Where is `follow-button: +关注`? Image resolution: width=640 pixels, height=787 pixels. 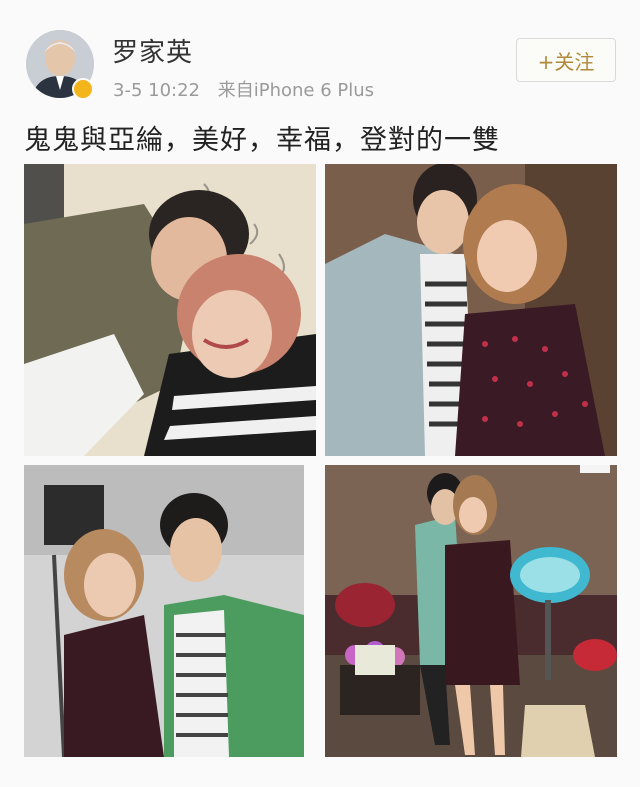 follow-button: +关注 is located at coordinates (566, 60).